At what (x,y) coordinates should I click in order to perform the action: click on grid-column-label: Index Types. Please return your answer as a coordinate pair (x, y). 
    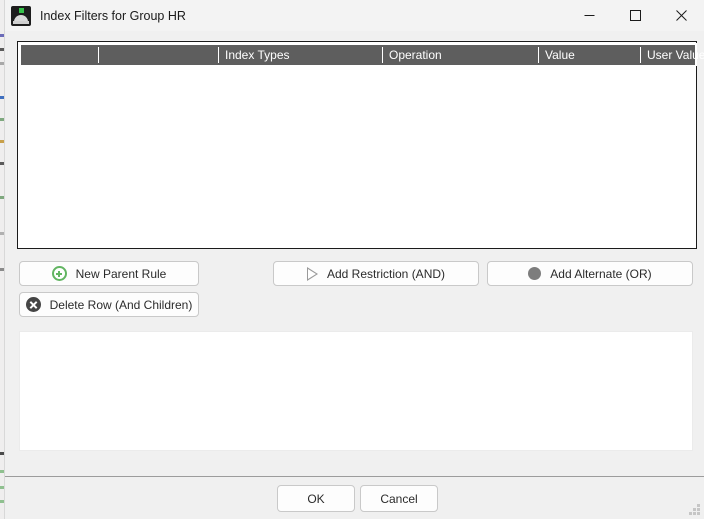
    Looking at the image, I should click on (257, 55).